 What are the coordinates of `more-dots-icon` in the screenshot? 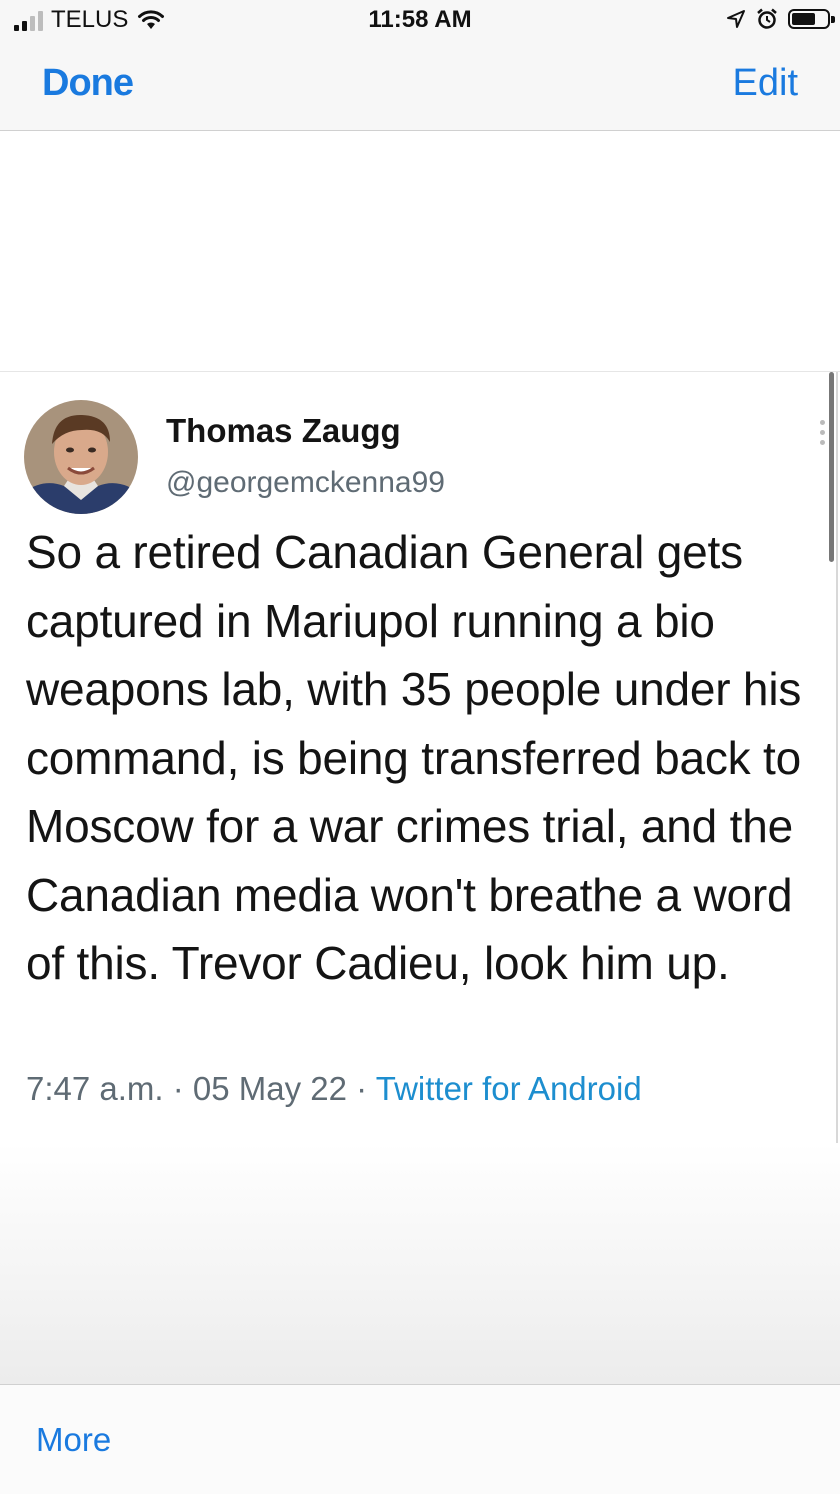 It's located at (823, 435).